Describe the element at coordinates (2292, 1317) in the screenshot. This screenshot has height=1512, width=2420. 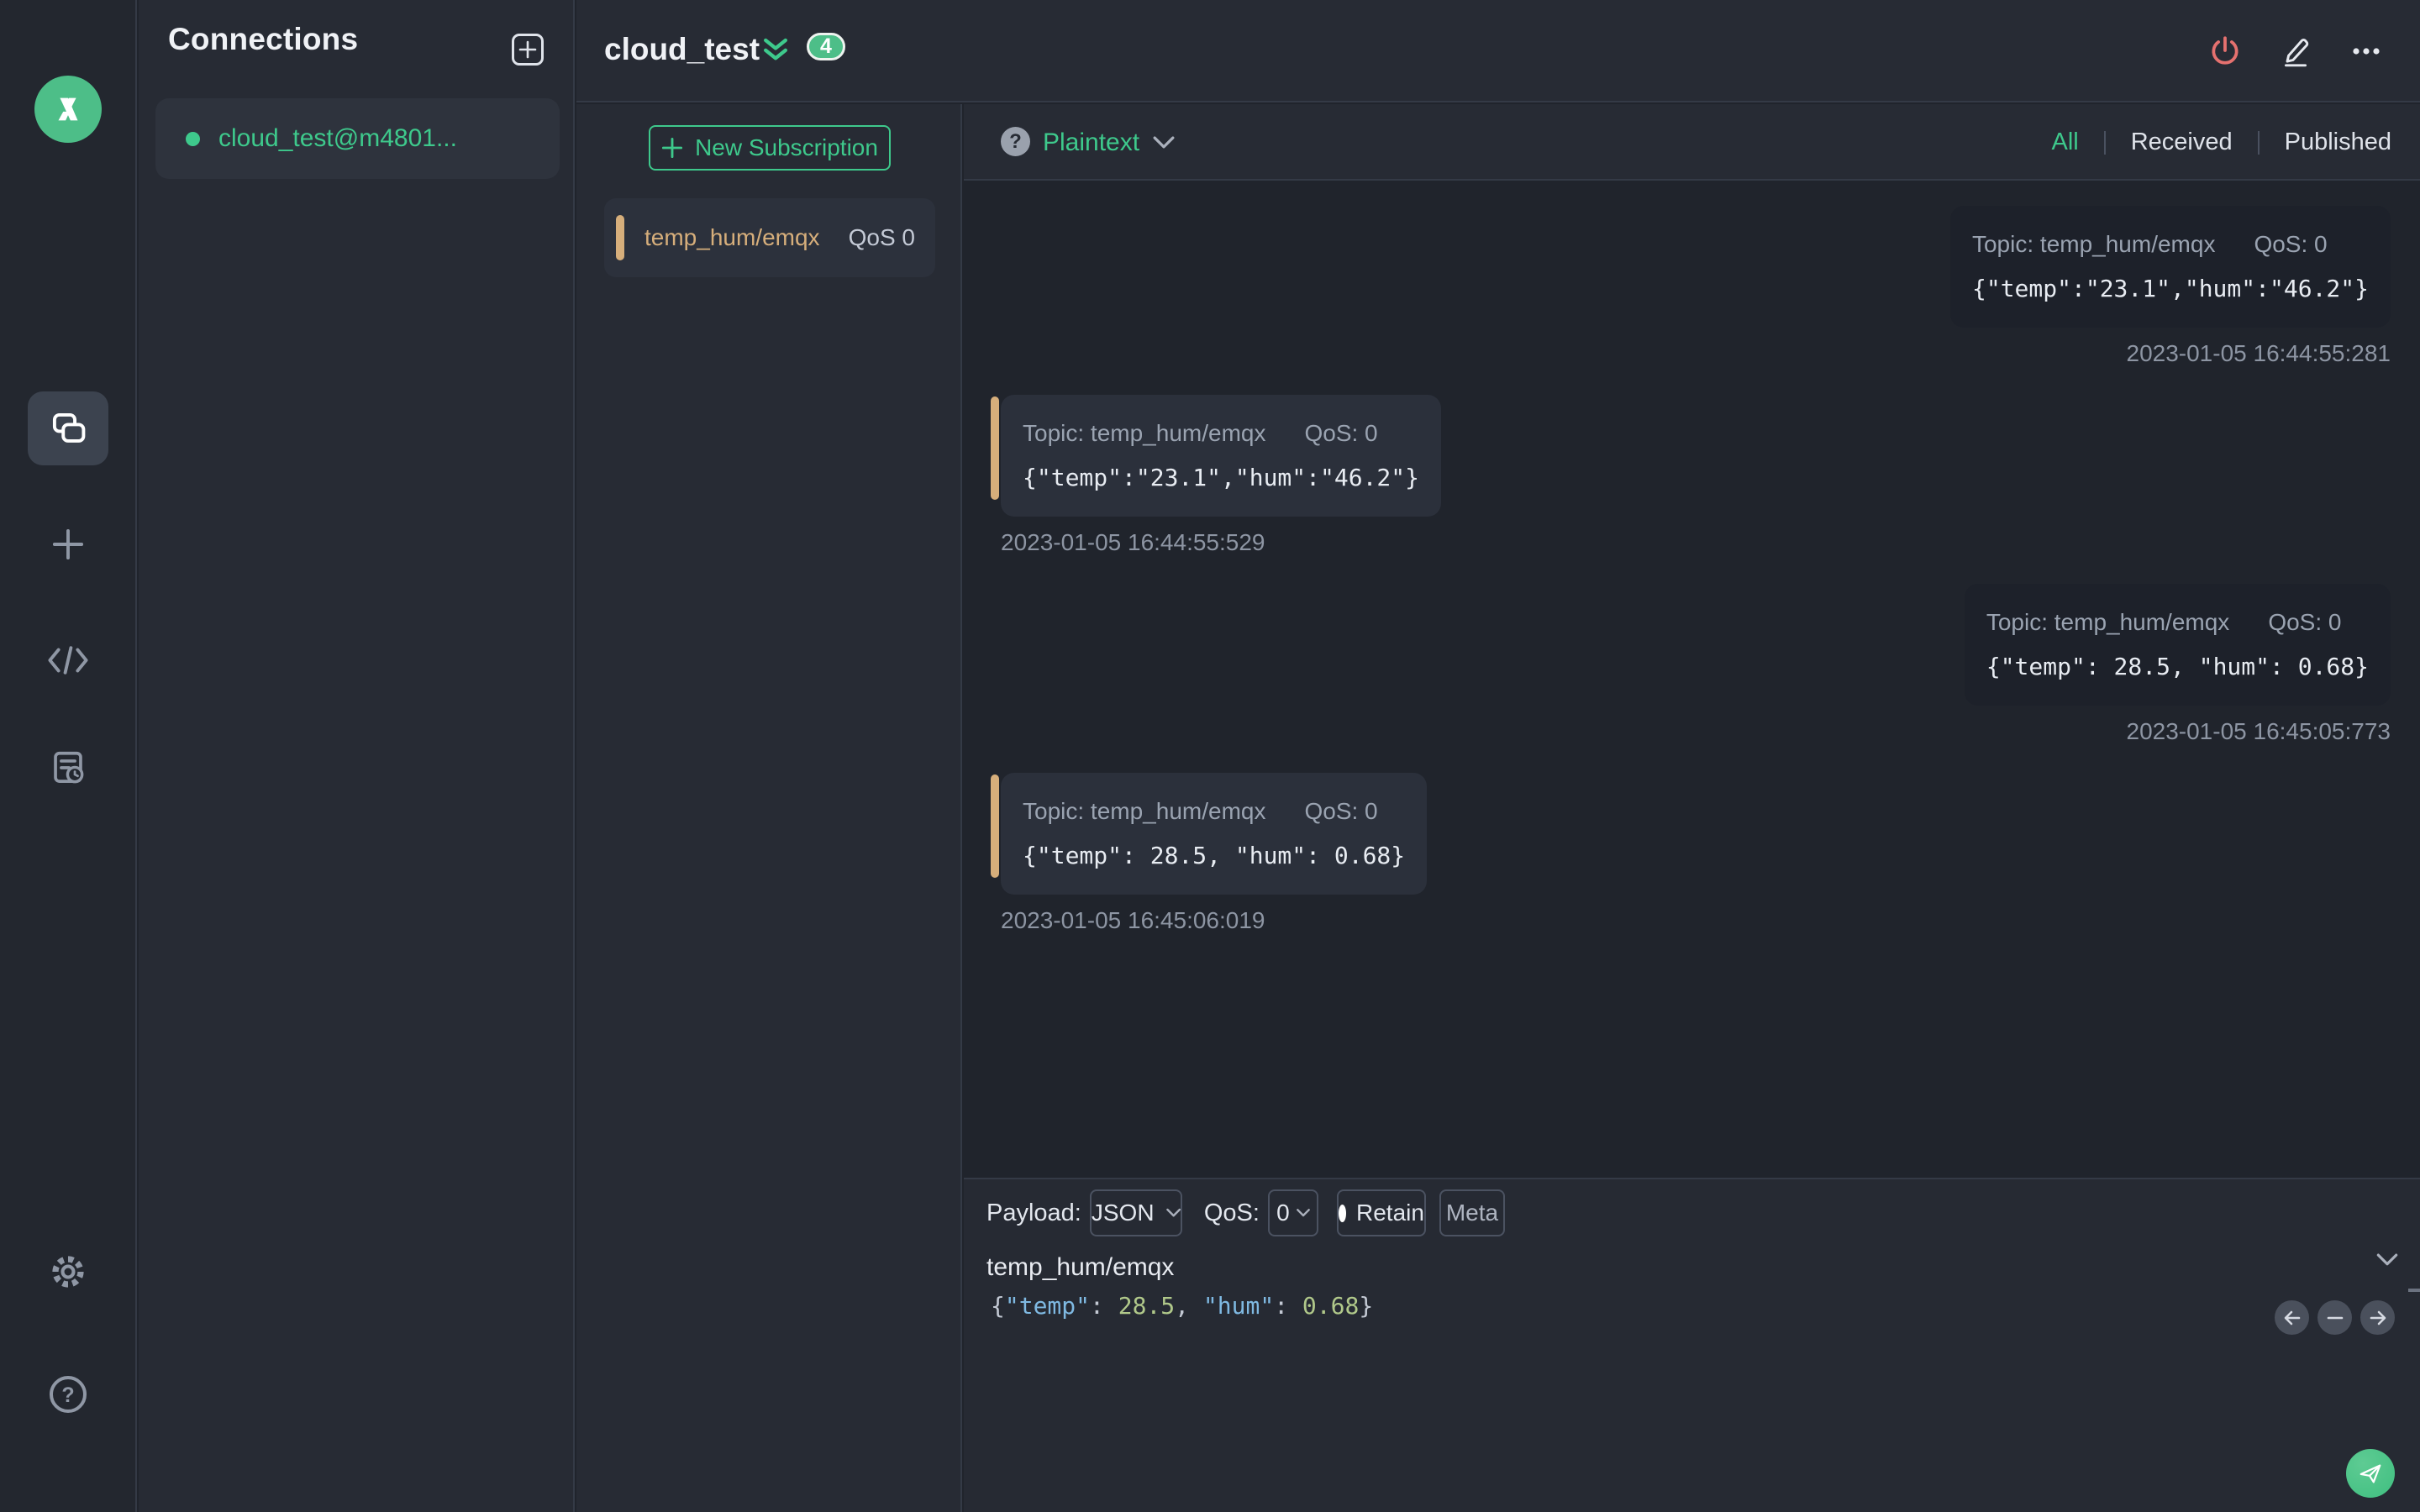
I see `history-prev-button` at that location.